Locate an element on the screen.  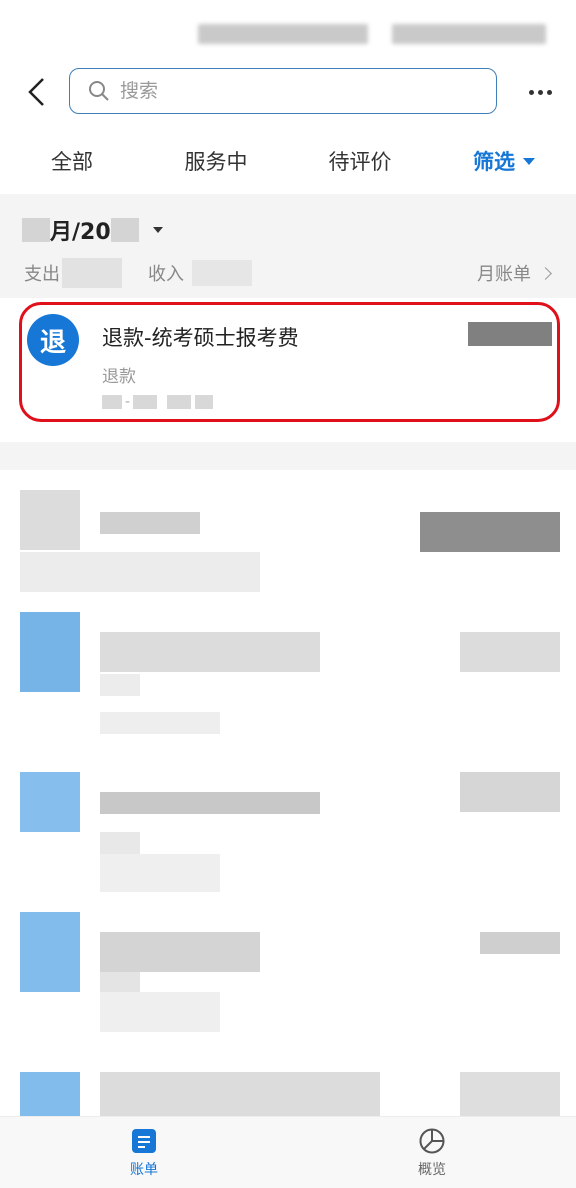
search-bar is located at coordinates (283, 91).